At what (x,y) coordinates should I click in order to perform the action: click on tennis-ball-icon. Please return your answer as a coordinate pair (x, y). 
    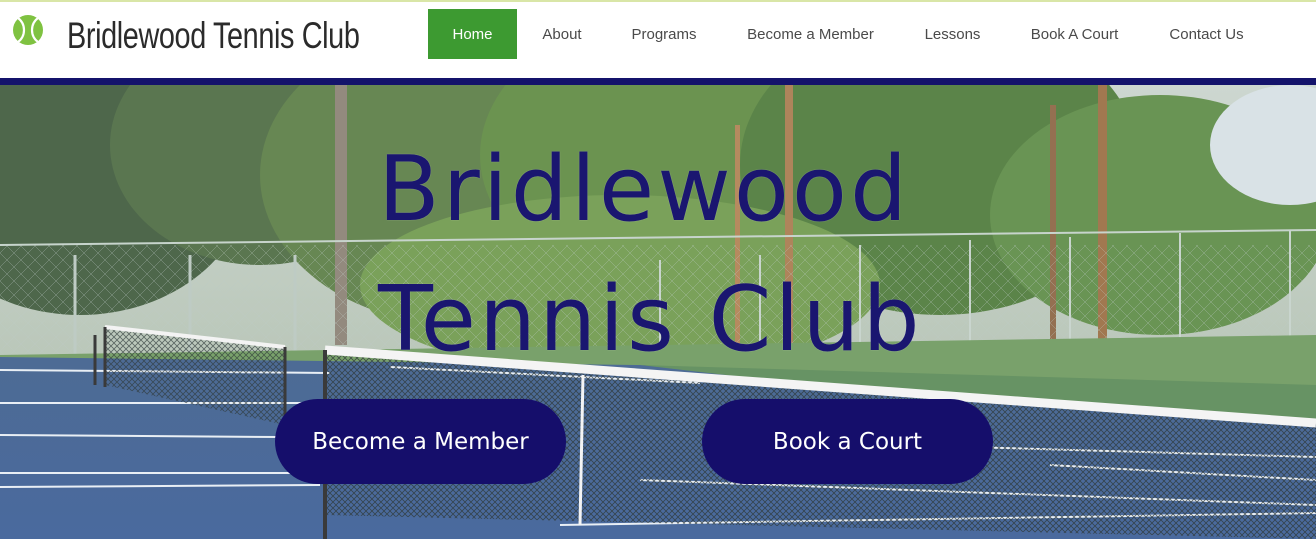
    Looking at the image, I should click on (28, 30).